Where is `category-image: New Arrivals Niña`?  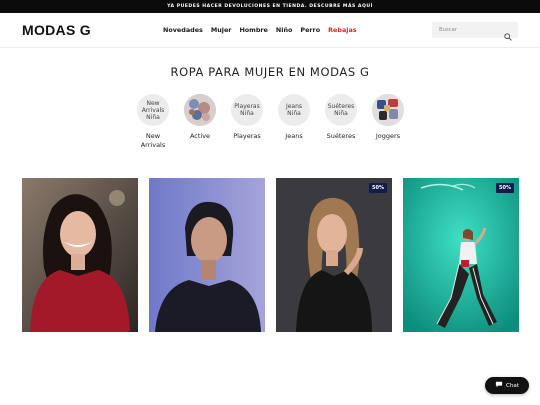
category-image: New Arrivals Niña is located at coordinates (153, 110).